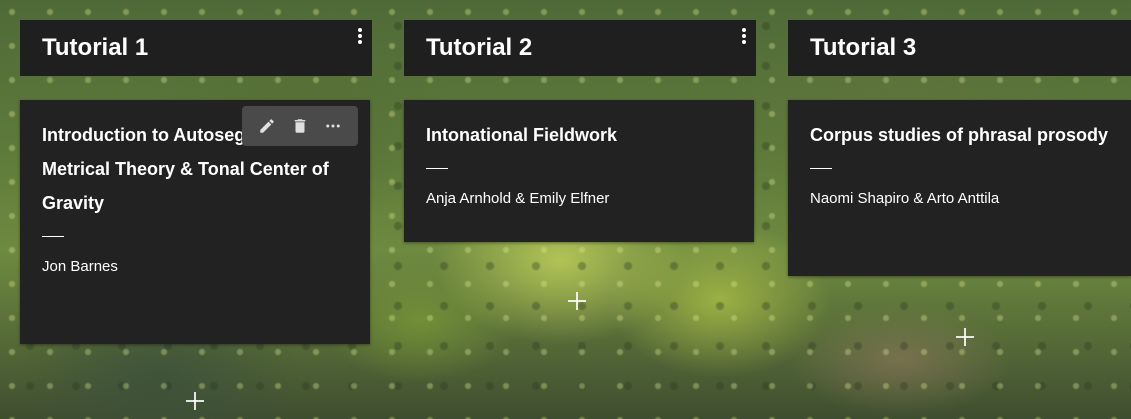  Describe the element at coordinates (196, 48) in the screenshot. I see `list-header: Tutorial 1` at that location.